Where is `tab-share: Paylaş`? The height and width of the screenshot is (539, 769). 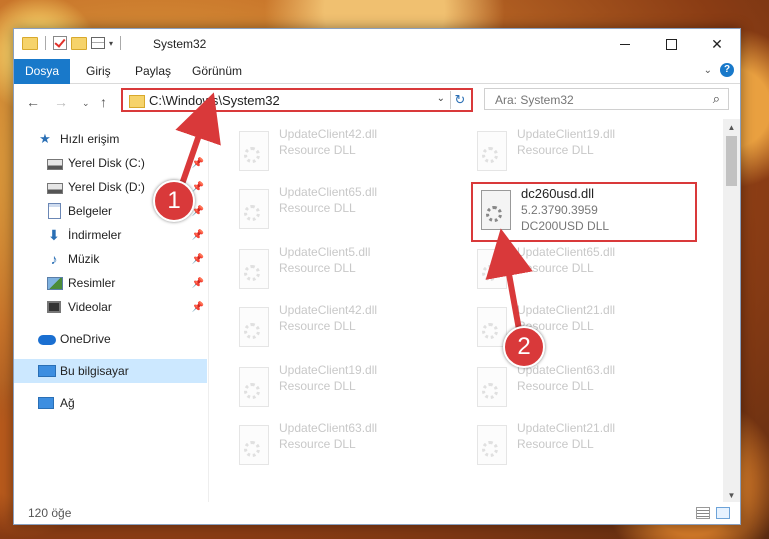 tab-share: Paylaş is located at coordinates (153, 71).